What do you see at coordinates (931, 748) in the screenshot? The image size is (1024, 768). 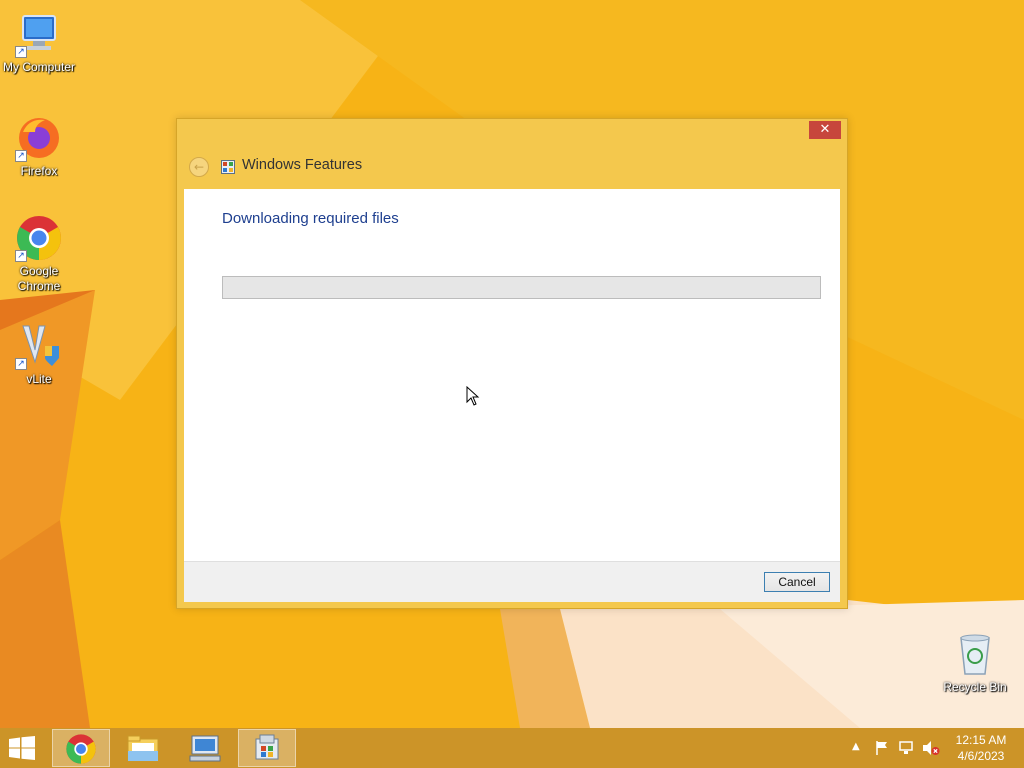 I see `volume-muted-icon` at bounding box center [931, 748].